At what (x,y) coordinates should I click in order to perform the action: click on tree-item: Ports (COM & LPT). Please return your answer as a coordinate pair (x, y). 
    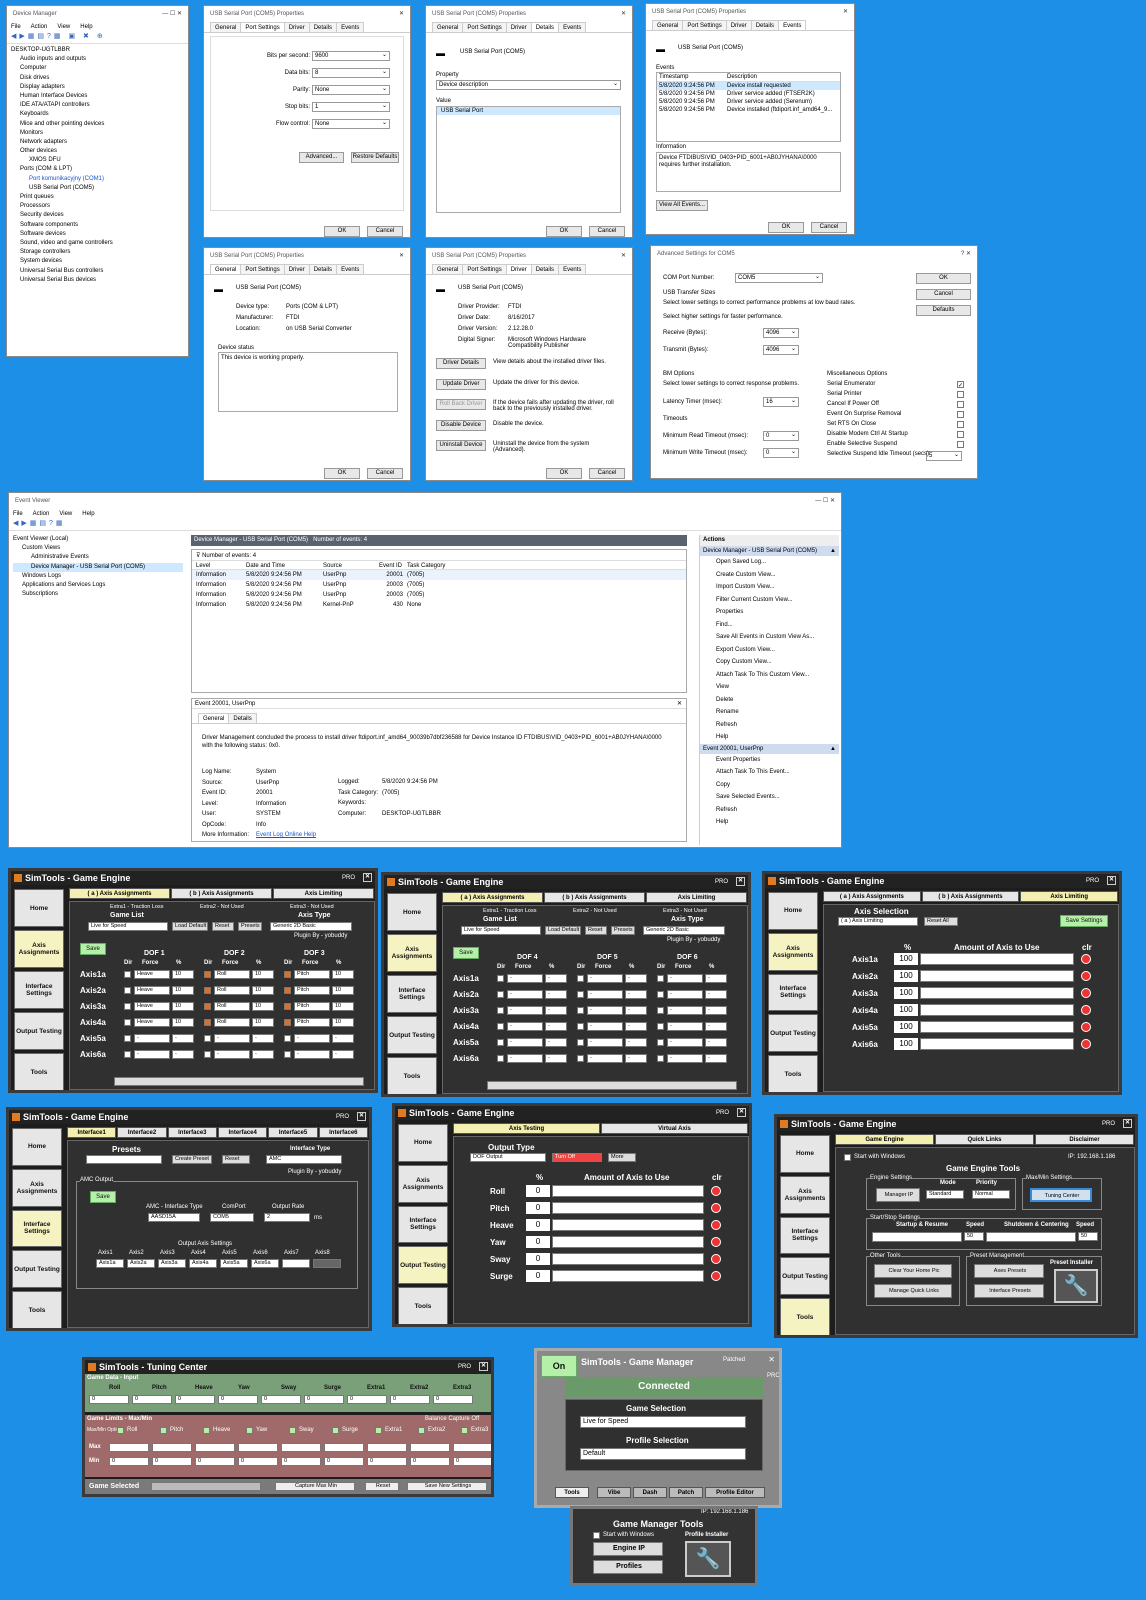
    Looking at the image, I should click on (99, 169).